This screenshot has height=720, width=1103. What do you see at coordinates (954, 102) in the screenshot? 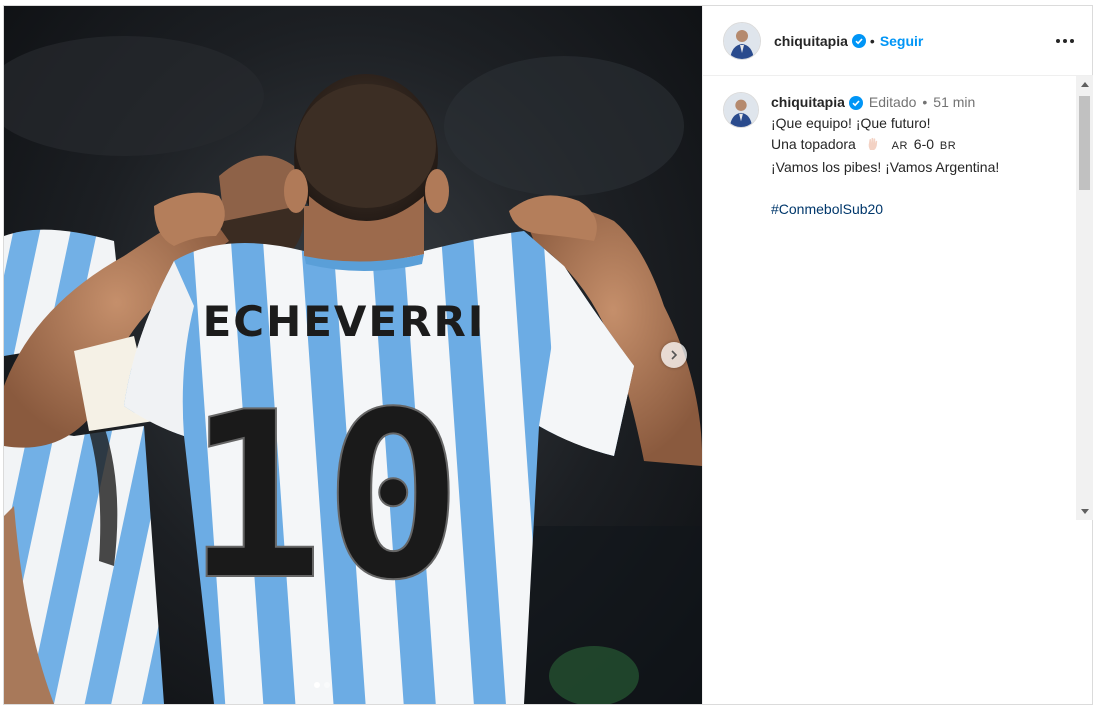
I see `post-time: 51 min` at bounding box center [954, 102].